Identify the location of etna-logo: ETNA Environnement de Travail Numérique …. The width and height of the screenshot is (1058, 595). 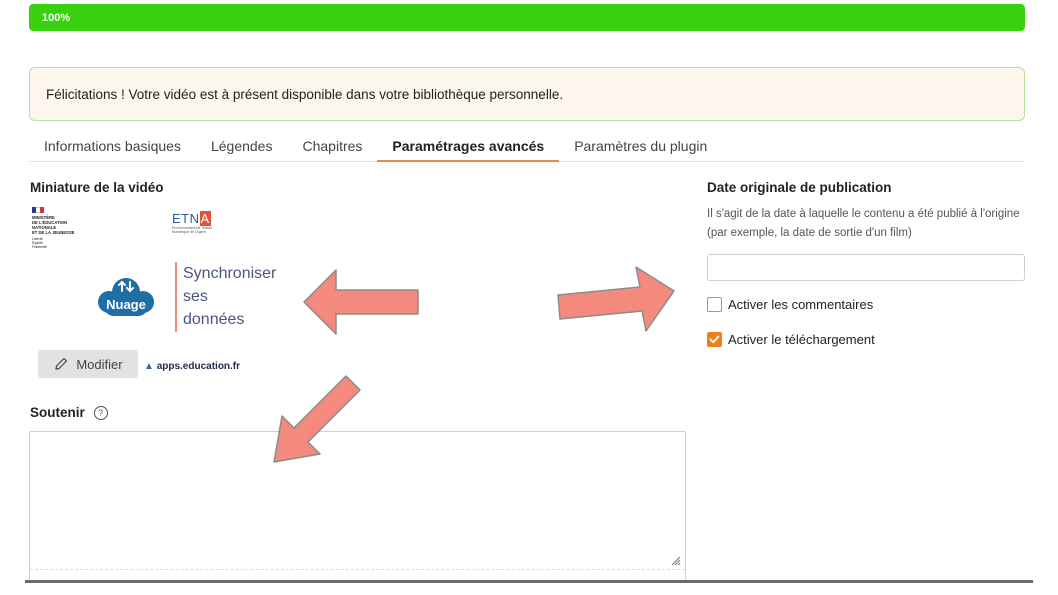
(197, 222).